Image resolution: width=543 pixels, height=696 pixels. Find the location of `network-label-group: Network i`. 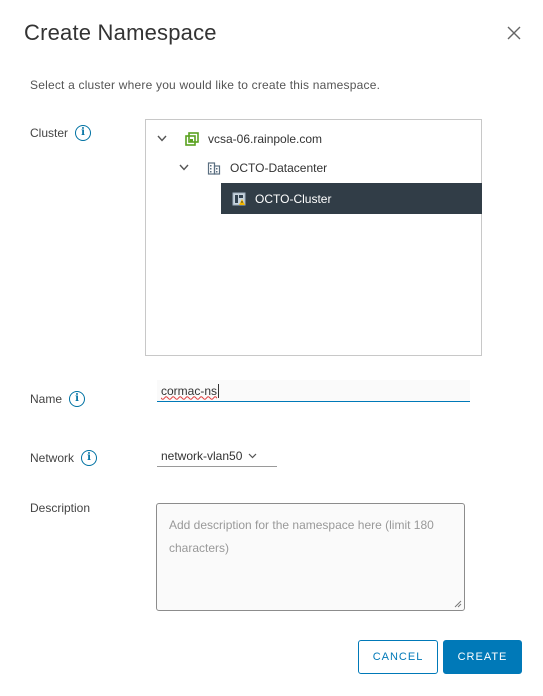

network-label-group: Network i is located at coordinates (64, 458).